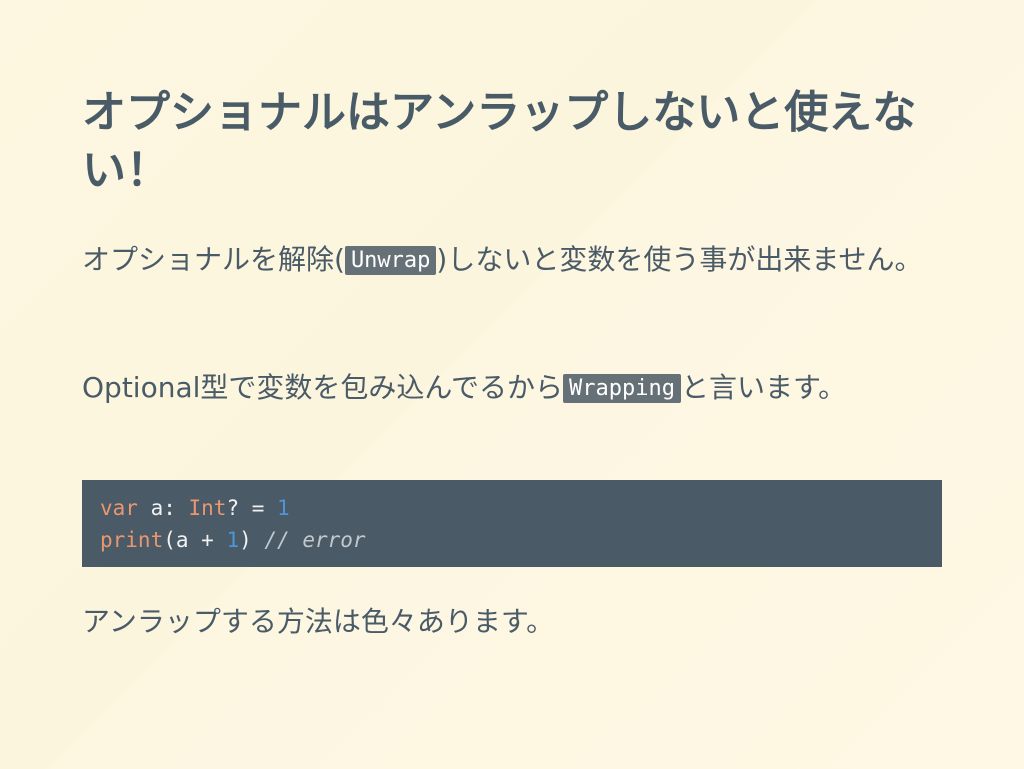 This screenshot has height=769, width=1024. What do you see at coordinates (622, 388) in the screenshot?
I see `inline-code-wrapping: Wrapping` at bounding box center [622, 388].